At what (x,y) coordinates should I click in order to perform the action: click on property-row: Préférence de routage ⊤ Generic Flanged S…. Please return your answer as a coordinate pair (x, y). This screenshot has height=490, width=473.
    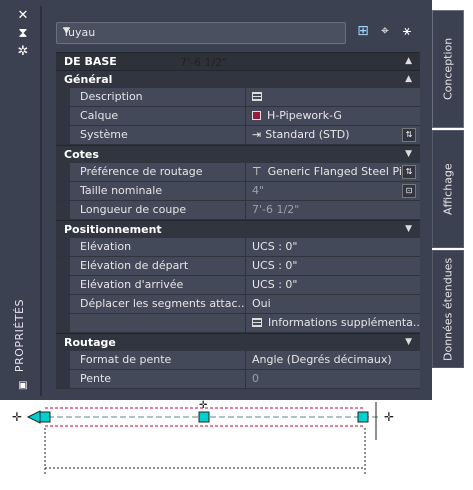
    Looking at the image, I should click on (238, 172).